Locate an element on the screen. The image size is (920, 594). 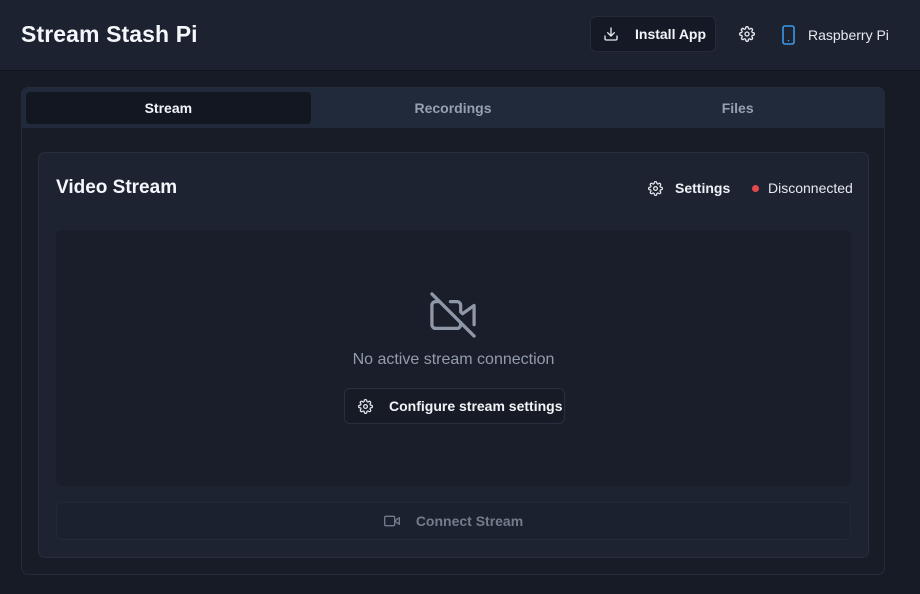
configure-stream-label: Configure stream settings is located at coordinates (476, 406).